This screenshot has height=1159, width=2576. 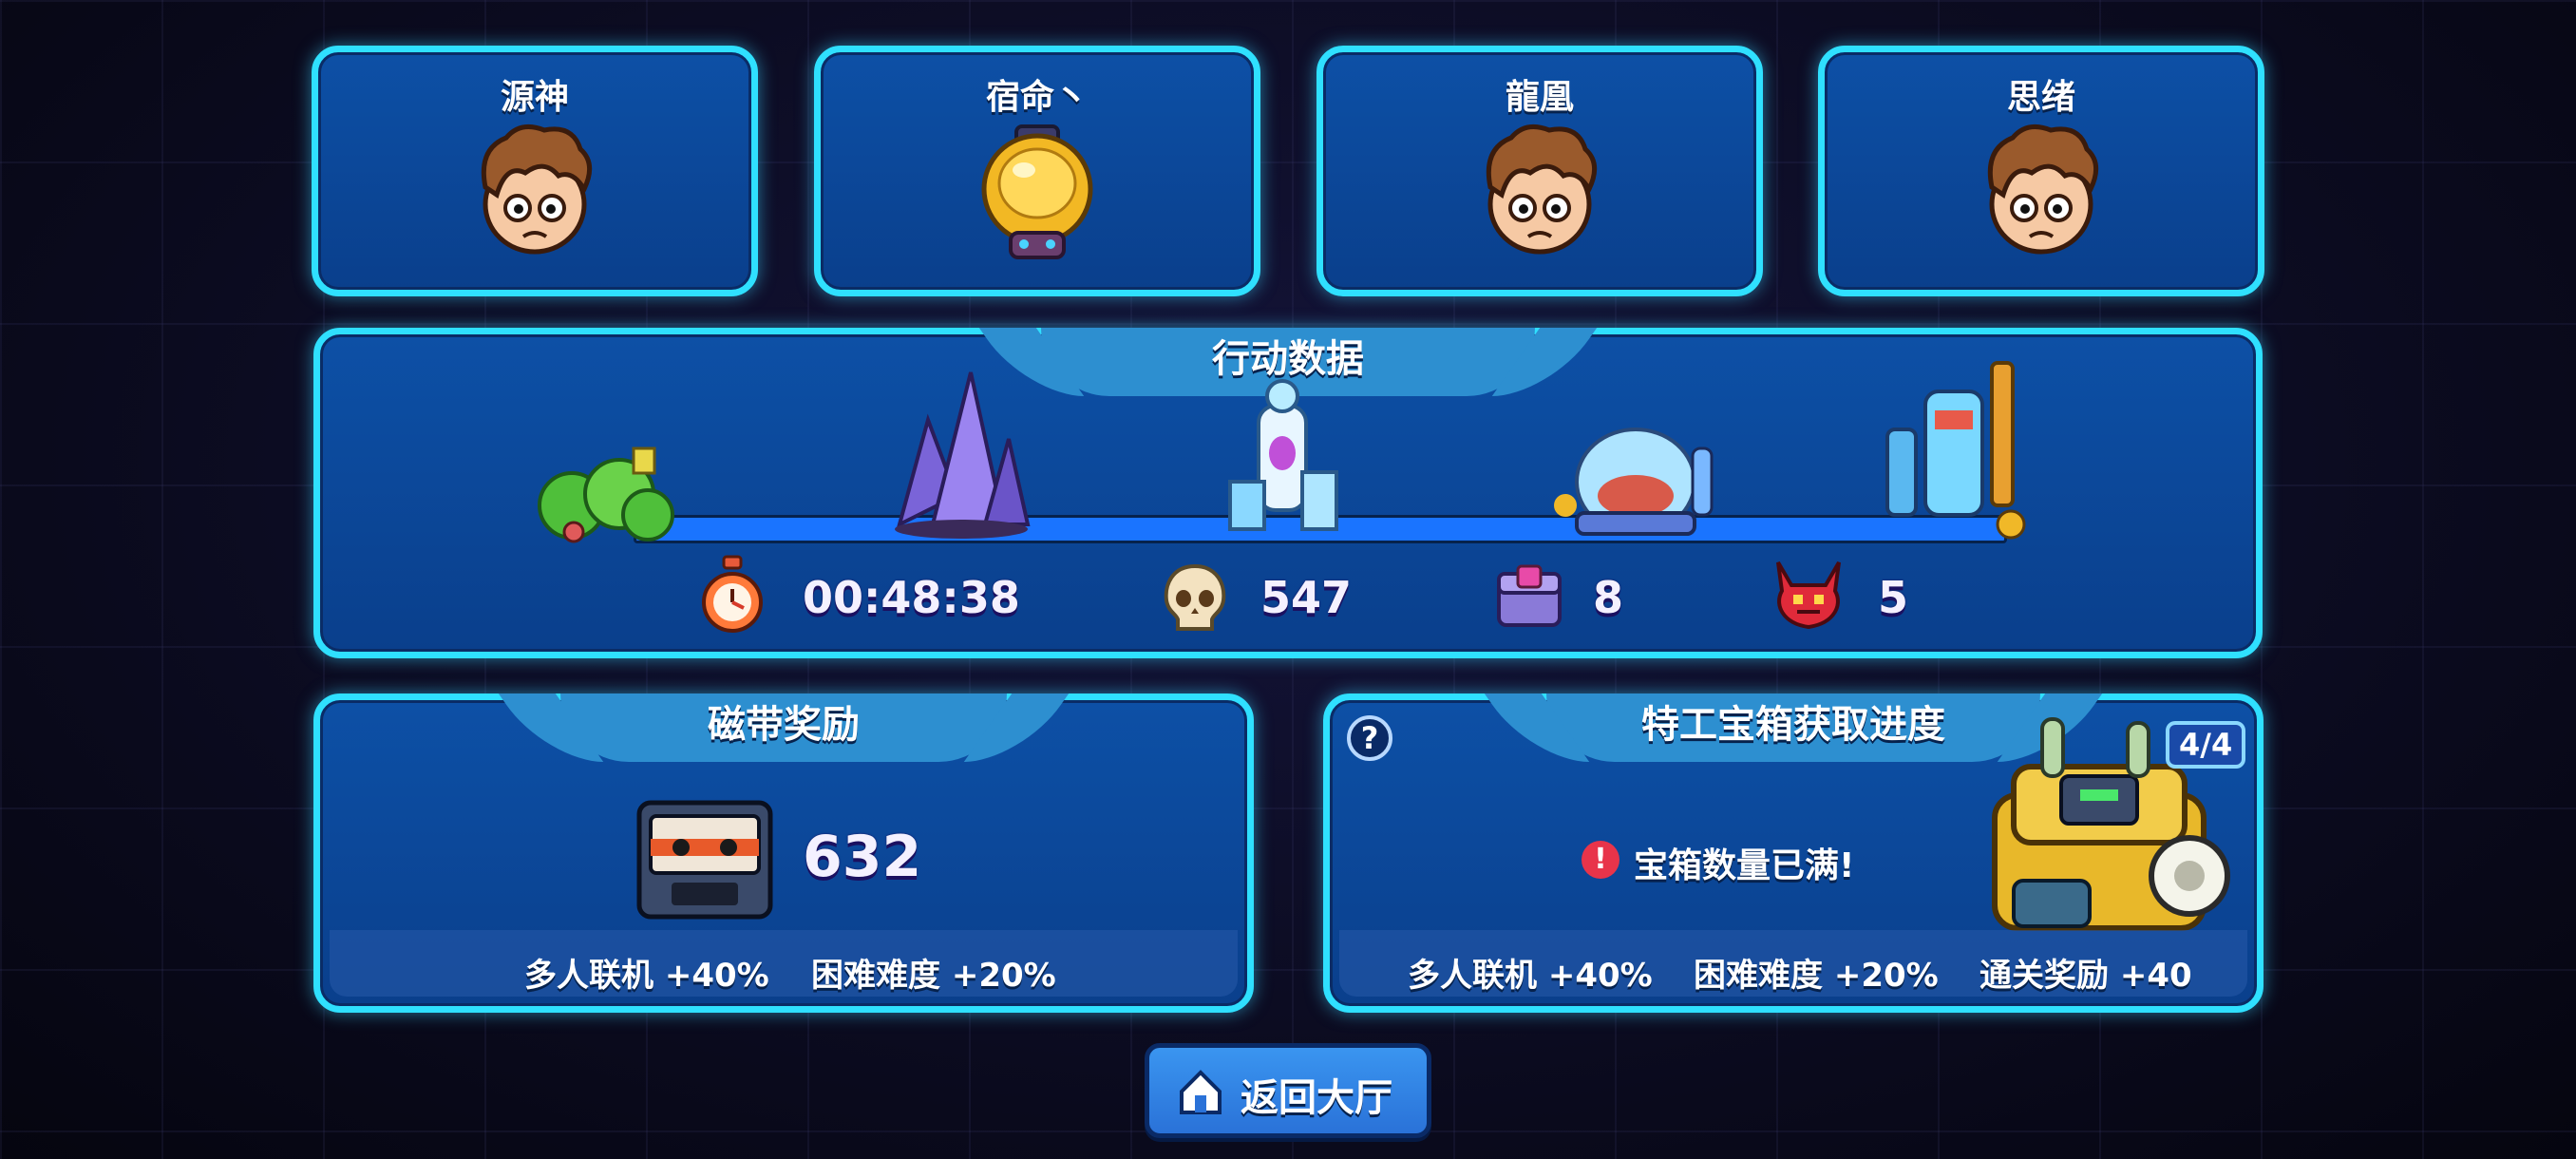 I want to click on warning-icon: !, so click(x=1600, y=860).